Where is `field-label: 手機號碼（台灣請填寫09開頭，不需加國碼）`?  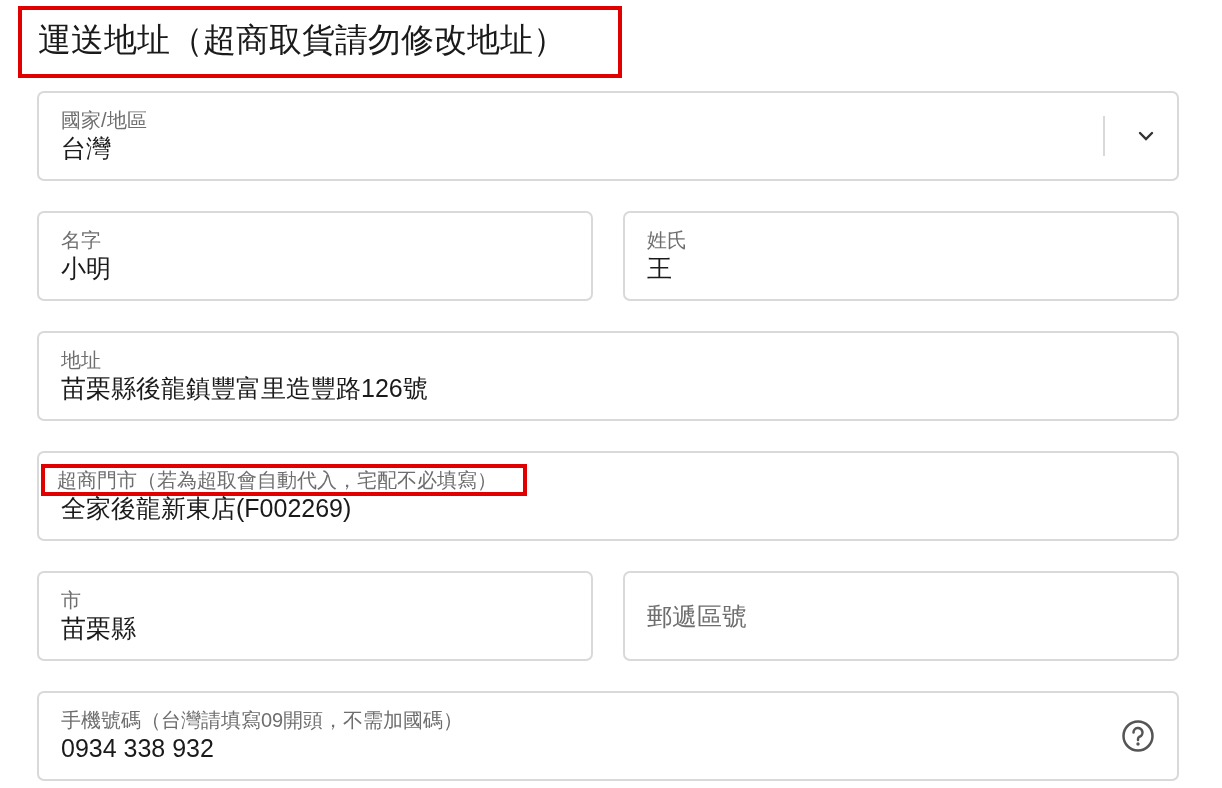 field-label: 手機號碼（台灣請填寫09開頭，不需加國碼） is located at coordinates (262, 720).